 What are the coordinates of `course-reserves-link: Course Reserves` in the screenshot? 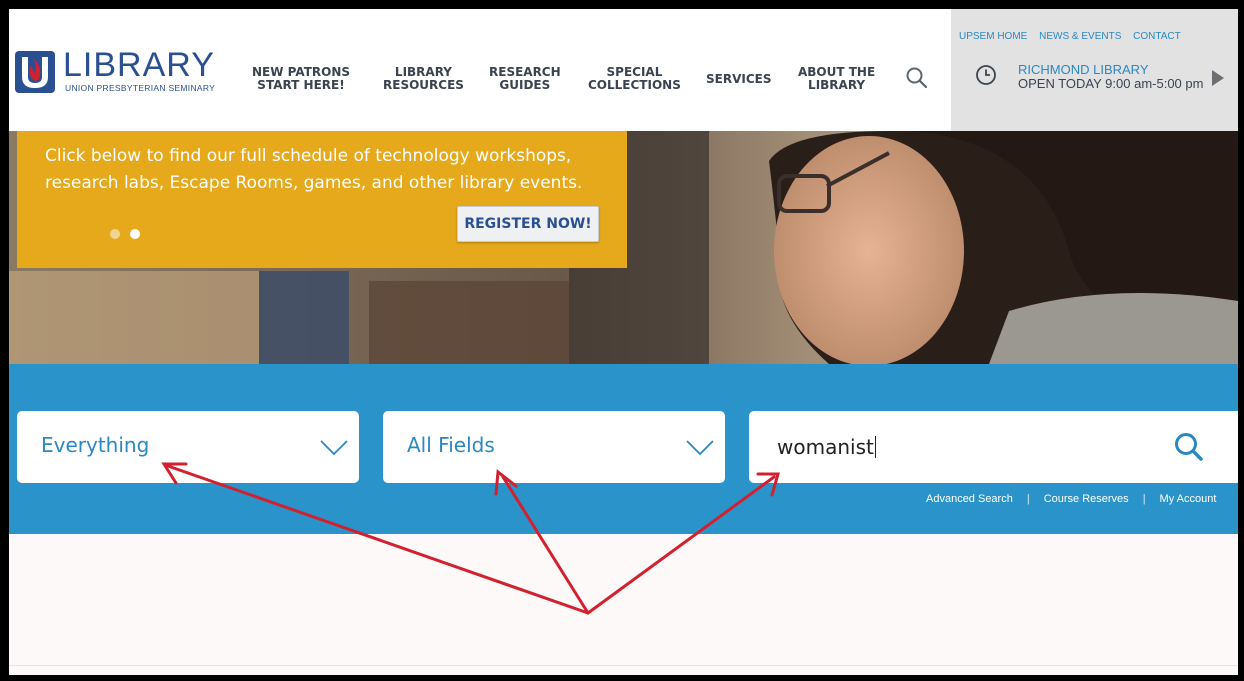 It's located at (1086, 499).